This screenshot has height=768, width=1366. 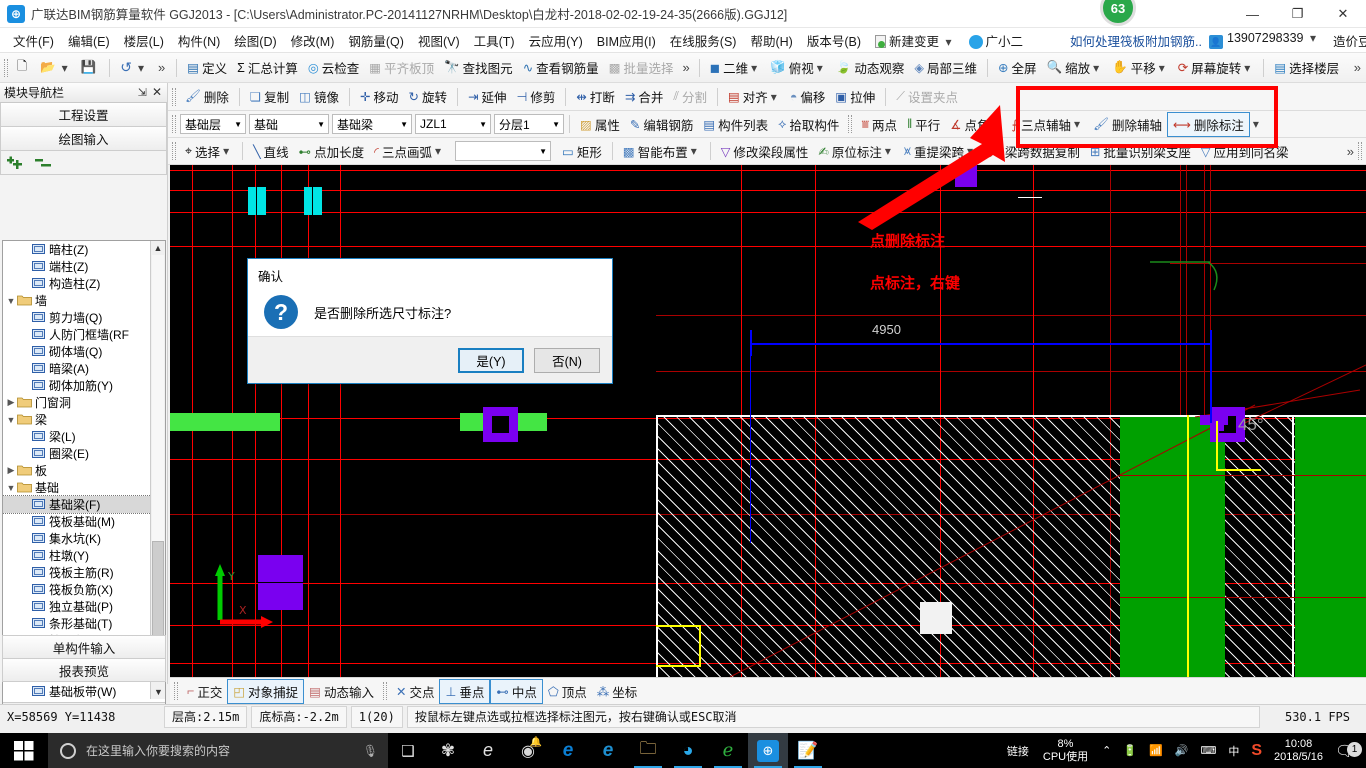 I want to click on tree-item-7: 暗梁(A), so click(x=77, y=368).